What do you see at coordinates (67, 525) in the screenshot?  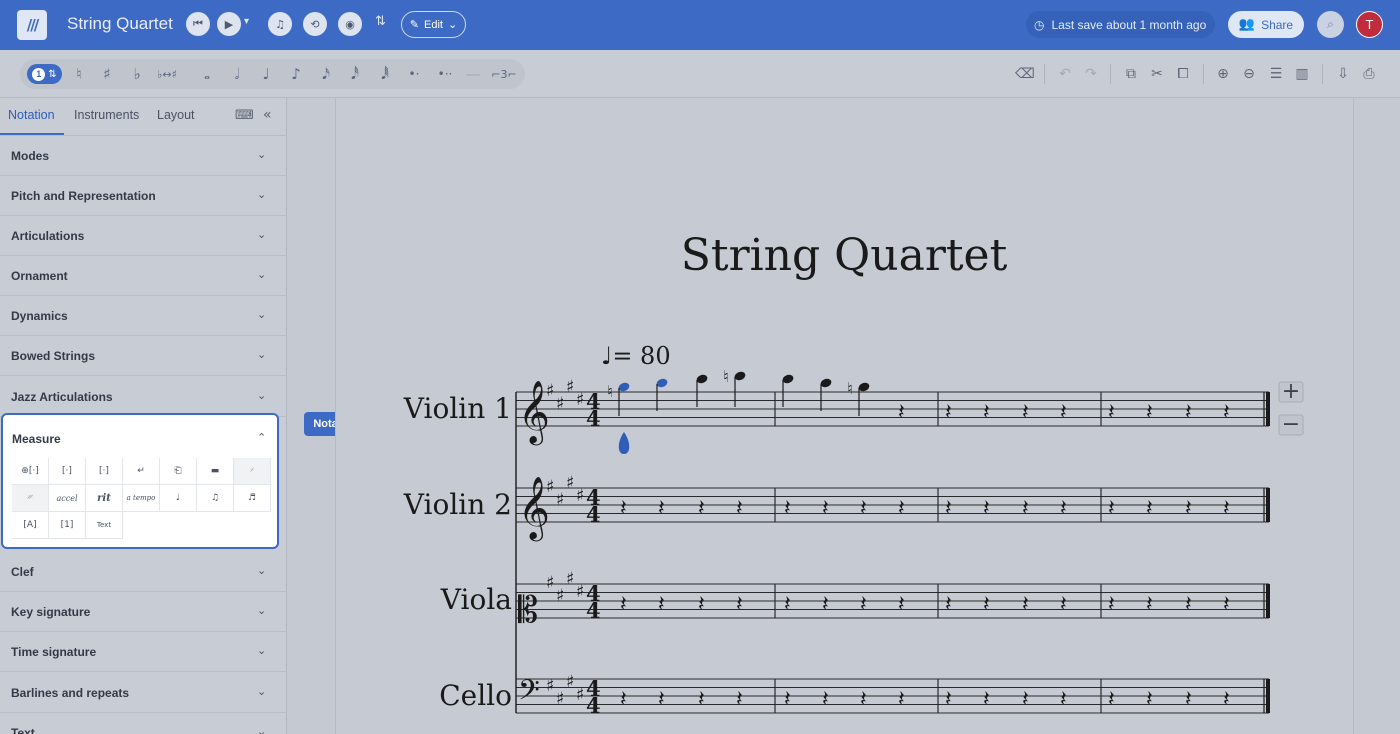 I see `measure-number-icon: [1]` at bounding box center [67, 525].